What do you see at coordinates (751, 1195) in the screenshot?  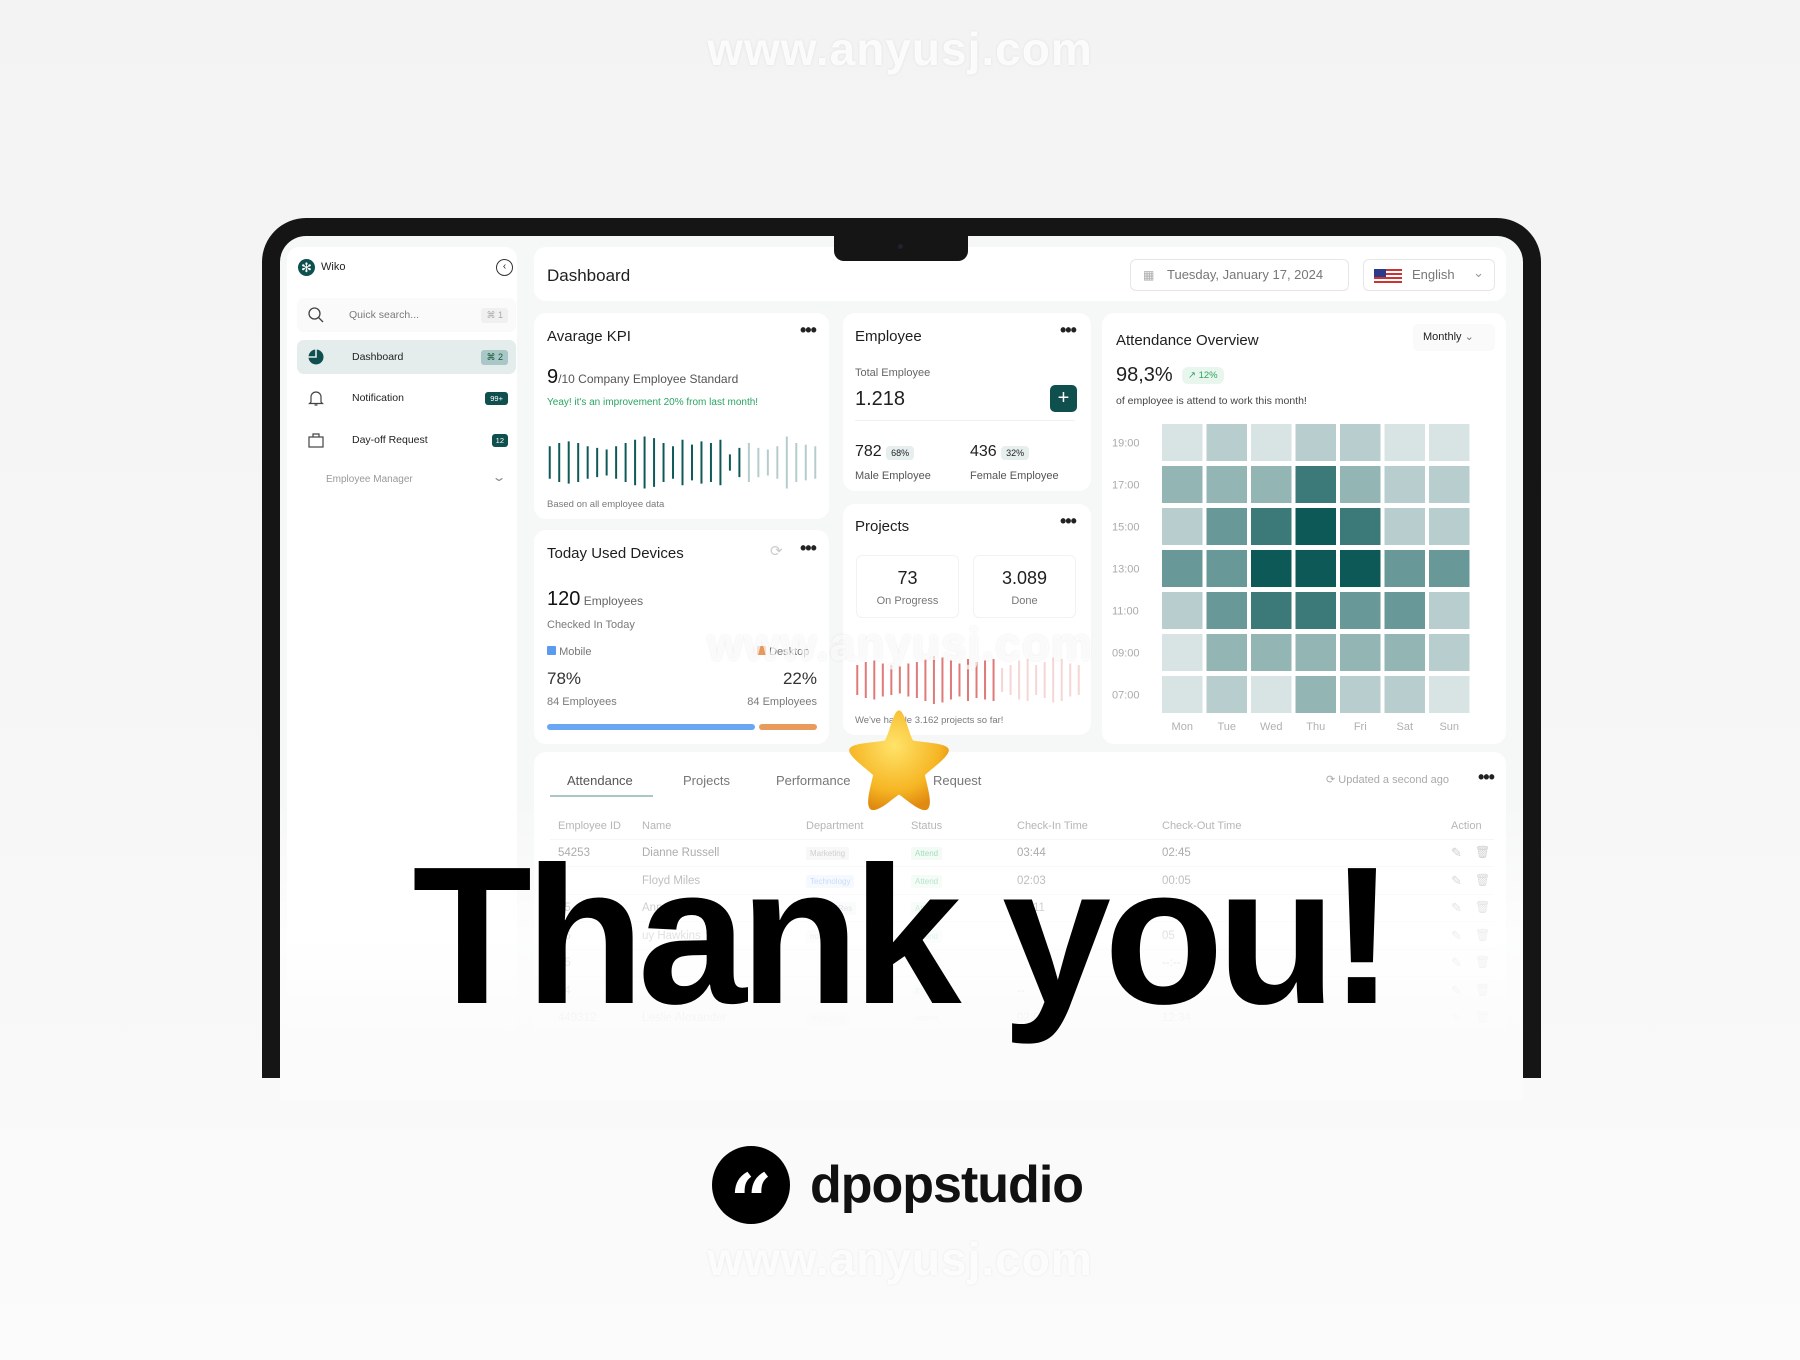 I see `dpopstudio-logo-icon: “` at bounding box center [751, 1195].